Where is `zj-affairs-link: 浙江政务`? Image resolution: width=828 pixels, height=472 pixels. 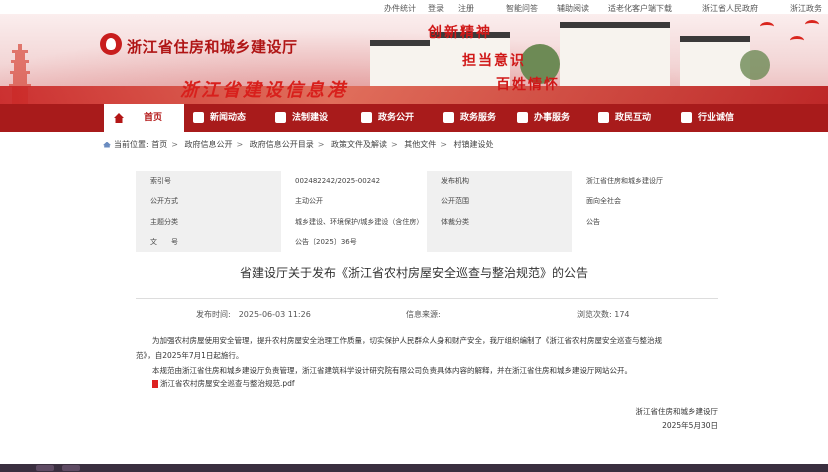
zj-affairs-link: 浙江政务 is located at coordinates (806, 8).